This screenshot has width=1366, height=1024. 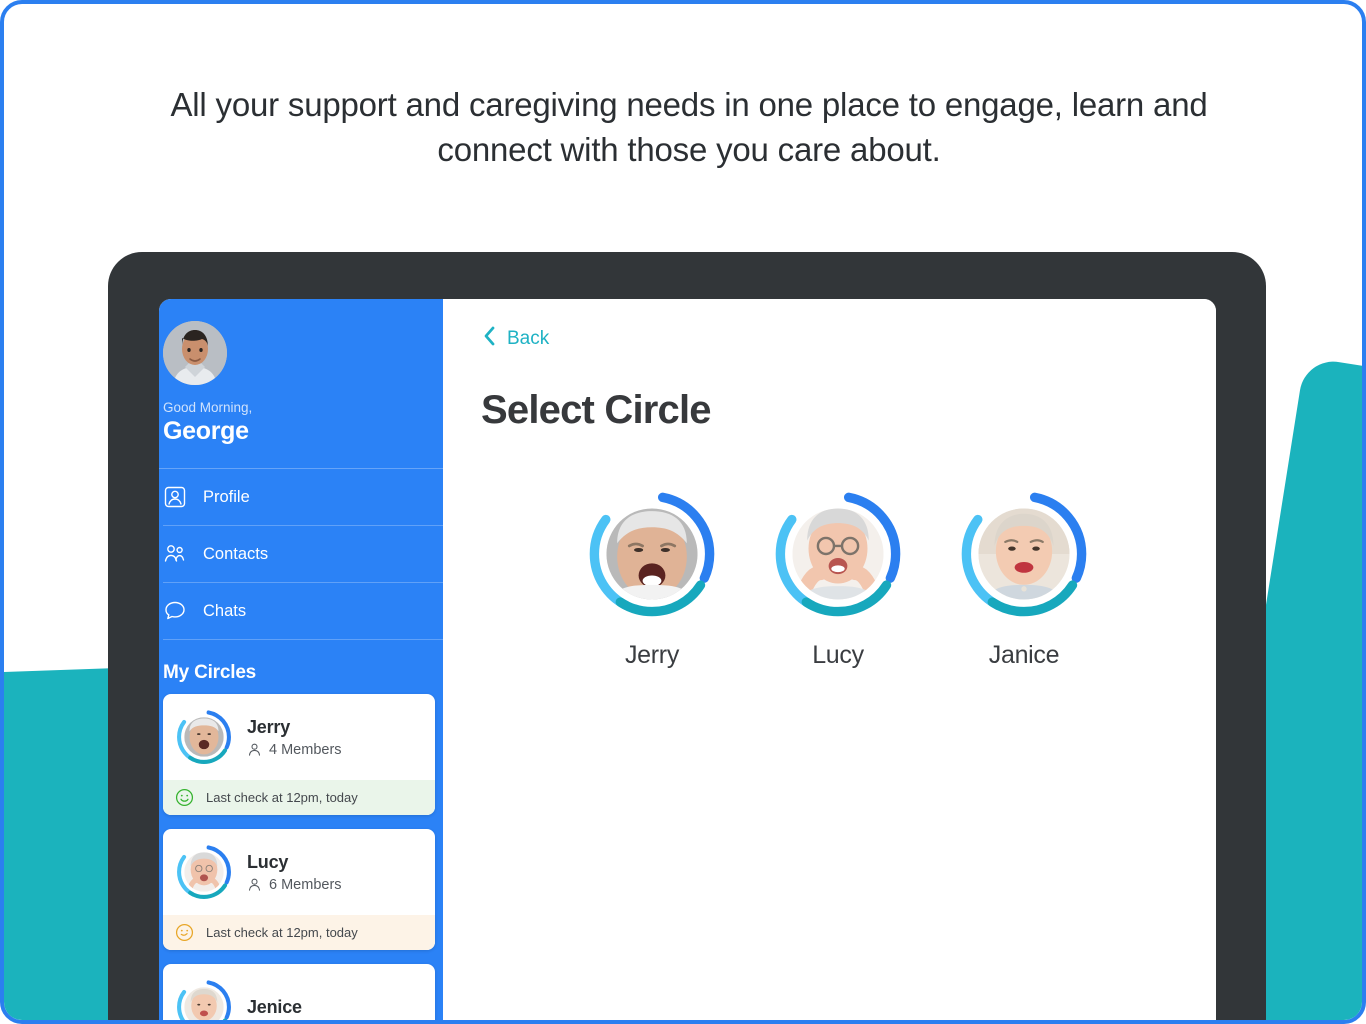 What do you see at coordinates (301, 611) in the screenshot?
I see `sidebar-item-chats: Chats` at bounding box center [301, 611].